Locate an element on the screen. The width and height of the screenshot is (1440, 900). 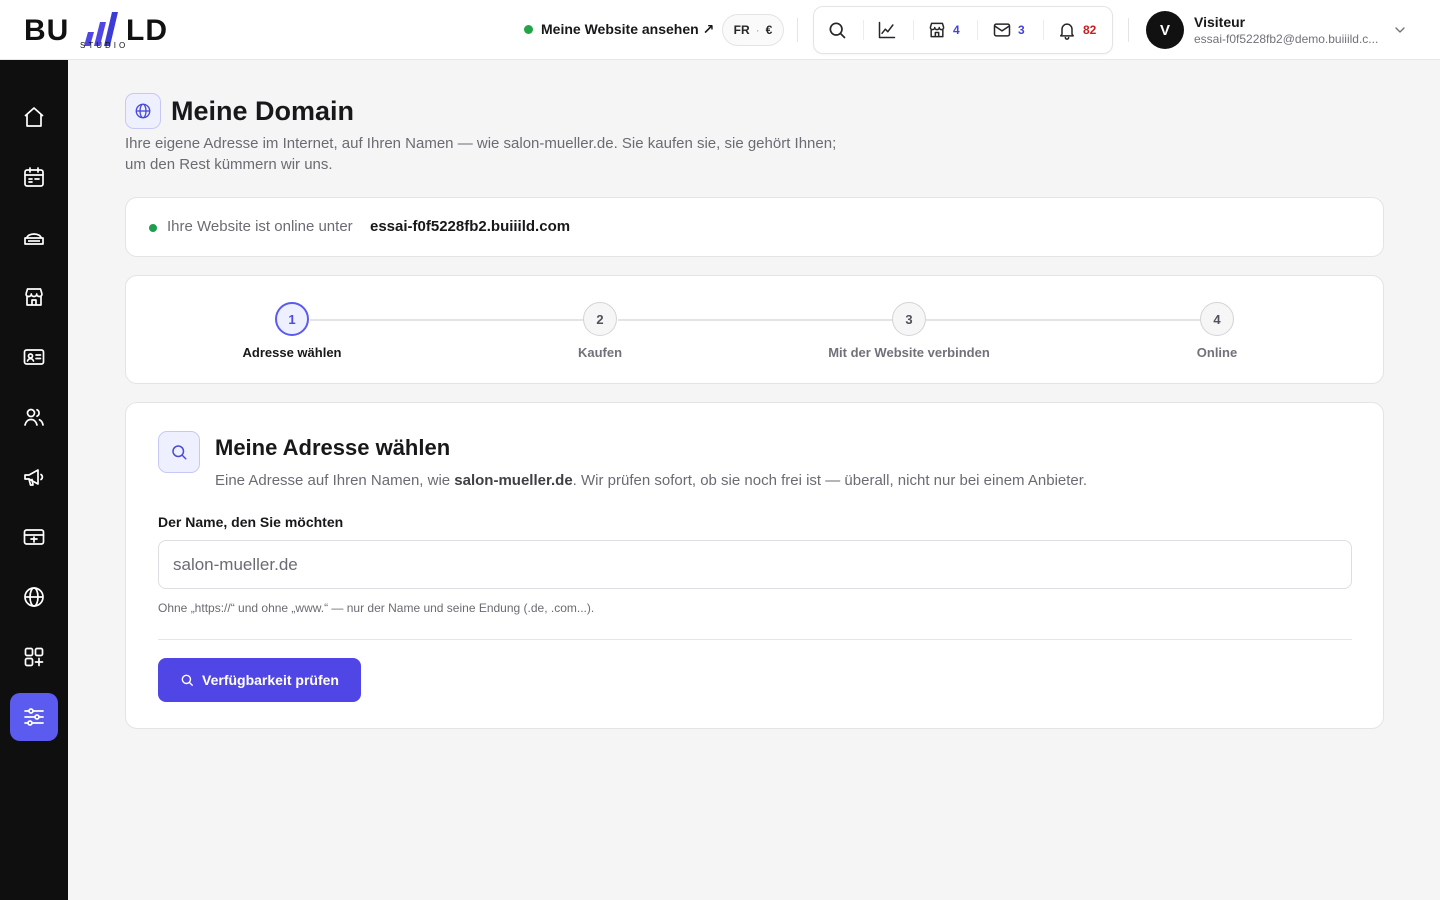
domain-header-icon is located at coordinates (143, 111).